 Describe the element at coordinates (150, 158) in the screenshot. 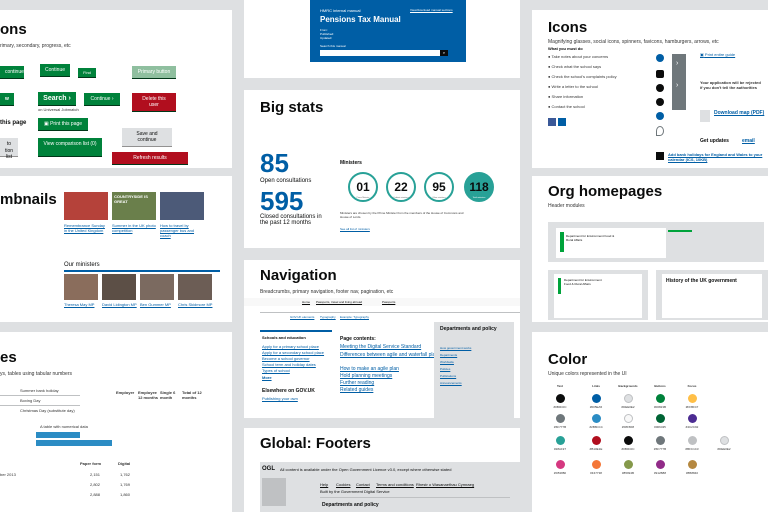

I see `refresh-results-button: Refresh results` at that location.